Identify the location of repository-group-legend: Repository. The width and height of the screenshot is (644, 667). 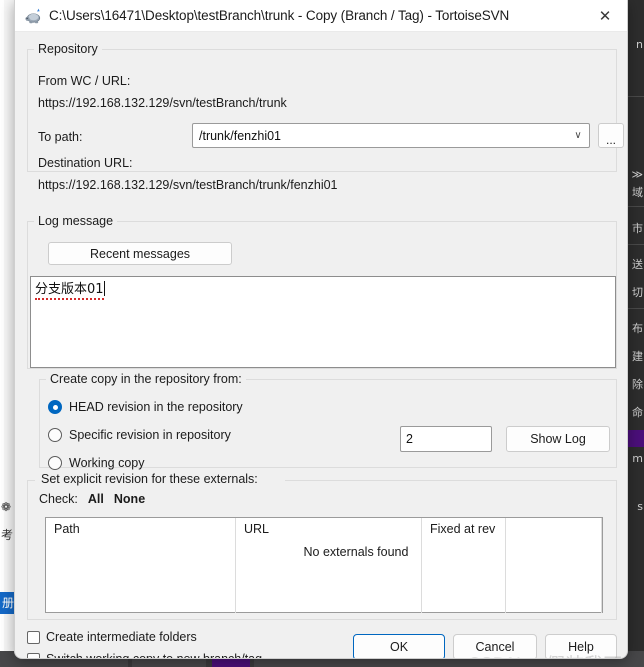
(68, 49).